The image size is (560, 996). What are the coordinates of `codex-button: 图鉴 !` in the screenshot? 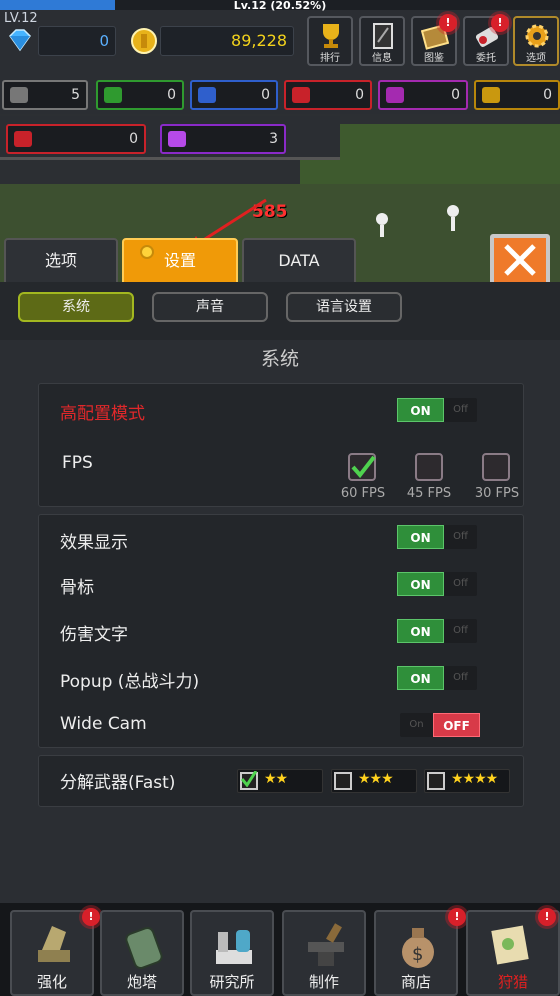 It's located at (434, 40).